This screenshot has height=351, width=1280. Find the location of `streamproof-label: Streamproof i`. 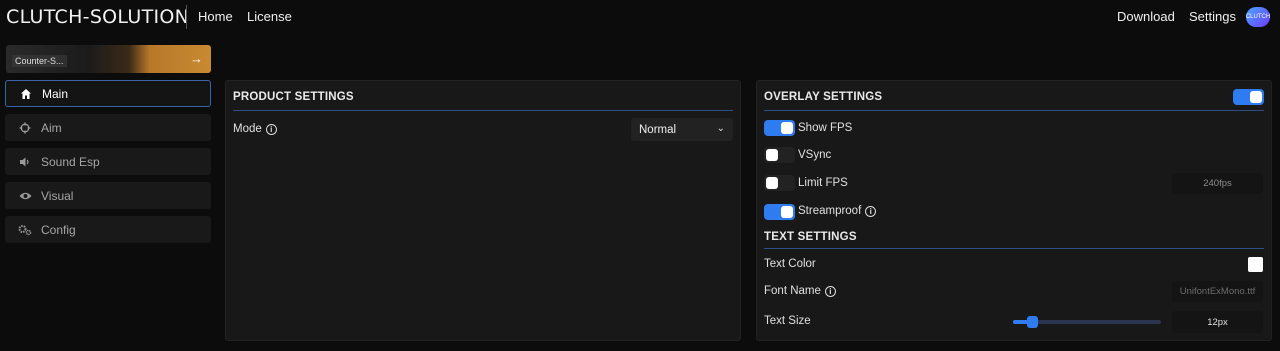

streamproof-label: Streamproof i is located at coordinates (837, 211).